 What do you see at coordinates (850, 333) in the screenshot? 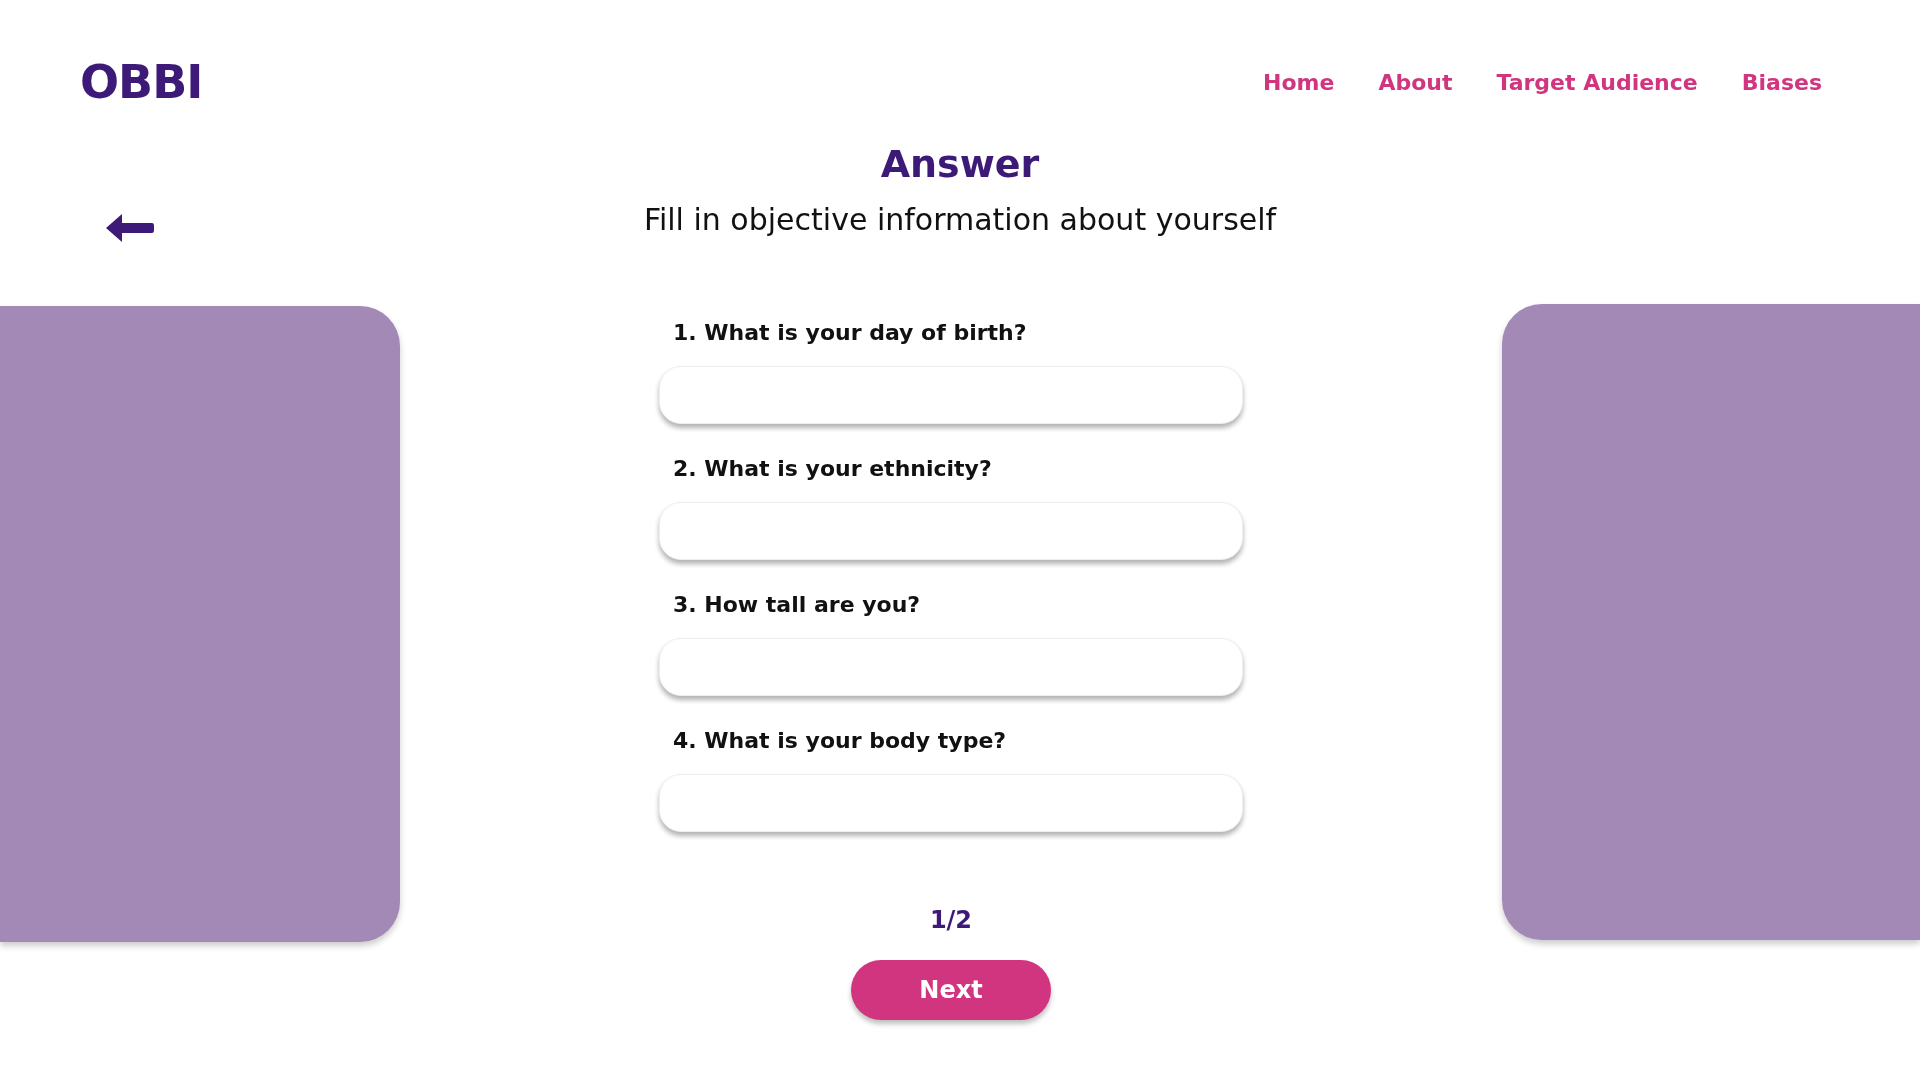
I see `question-label: 1. What is your day of birth?` at bounding box center [850, 333].